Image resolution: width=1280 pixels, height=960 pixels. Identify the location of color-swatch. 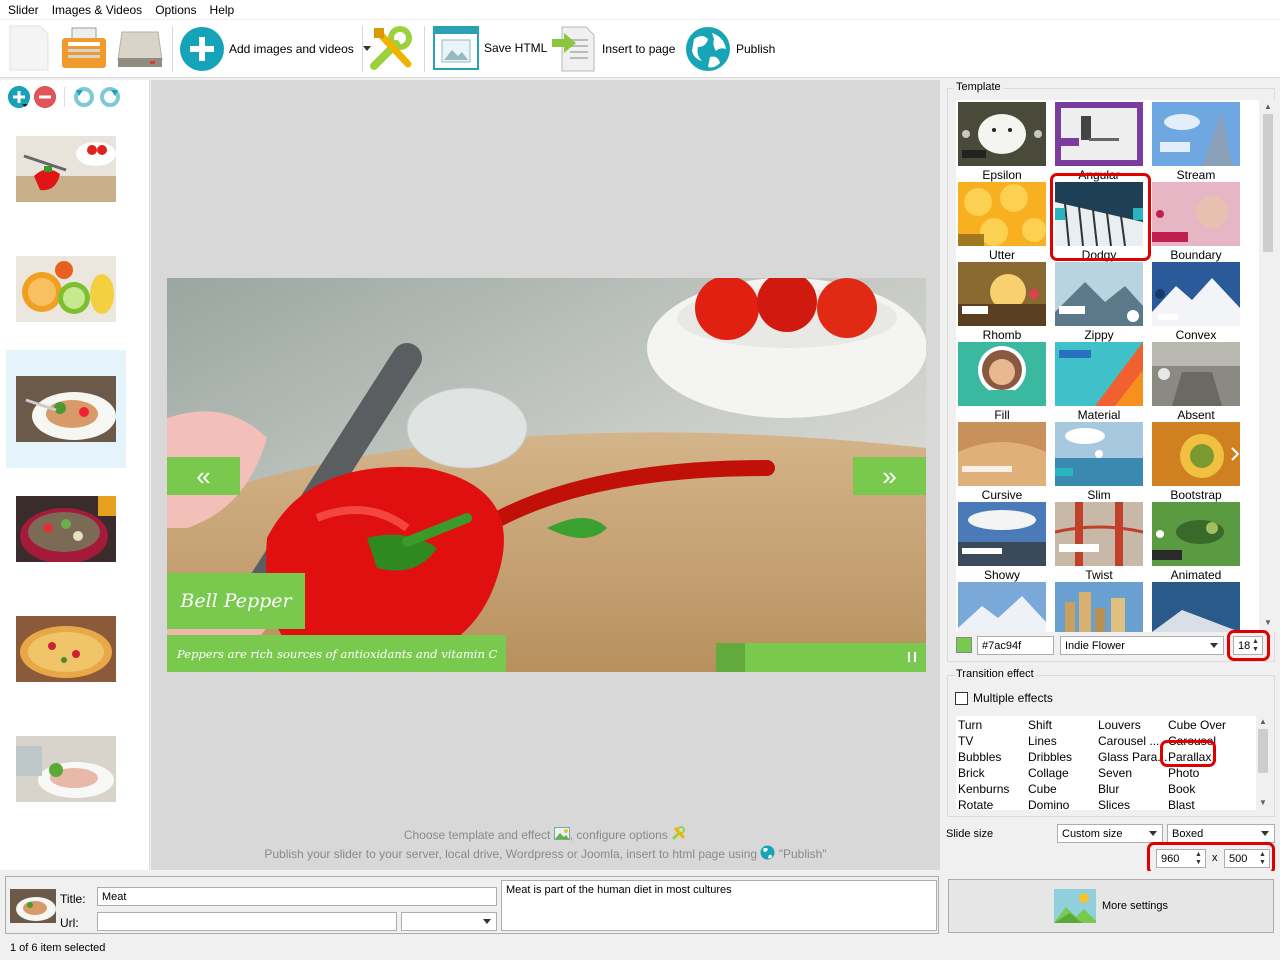
(964, 645).